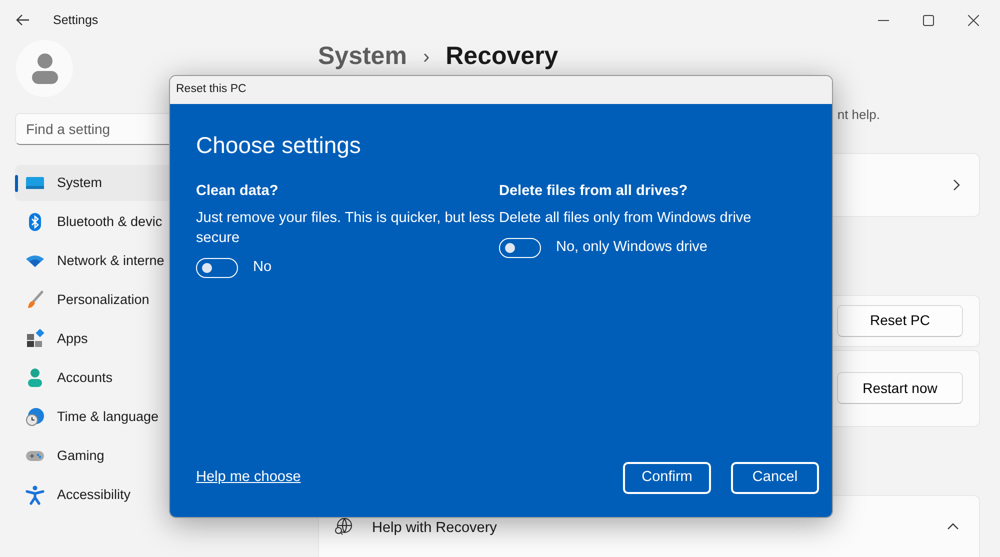 This screenshot has width=1000, height=557. Describe the element at coordinates (625, 218) in the screenshot. I see `option-description: Delete all files only from Windows drive` at that location.